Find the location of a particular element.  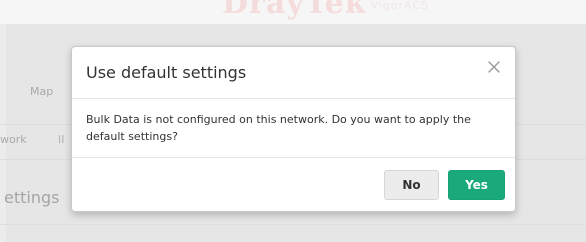

app-header: DrayTek VigorACS is located at coordinates (293, 12).